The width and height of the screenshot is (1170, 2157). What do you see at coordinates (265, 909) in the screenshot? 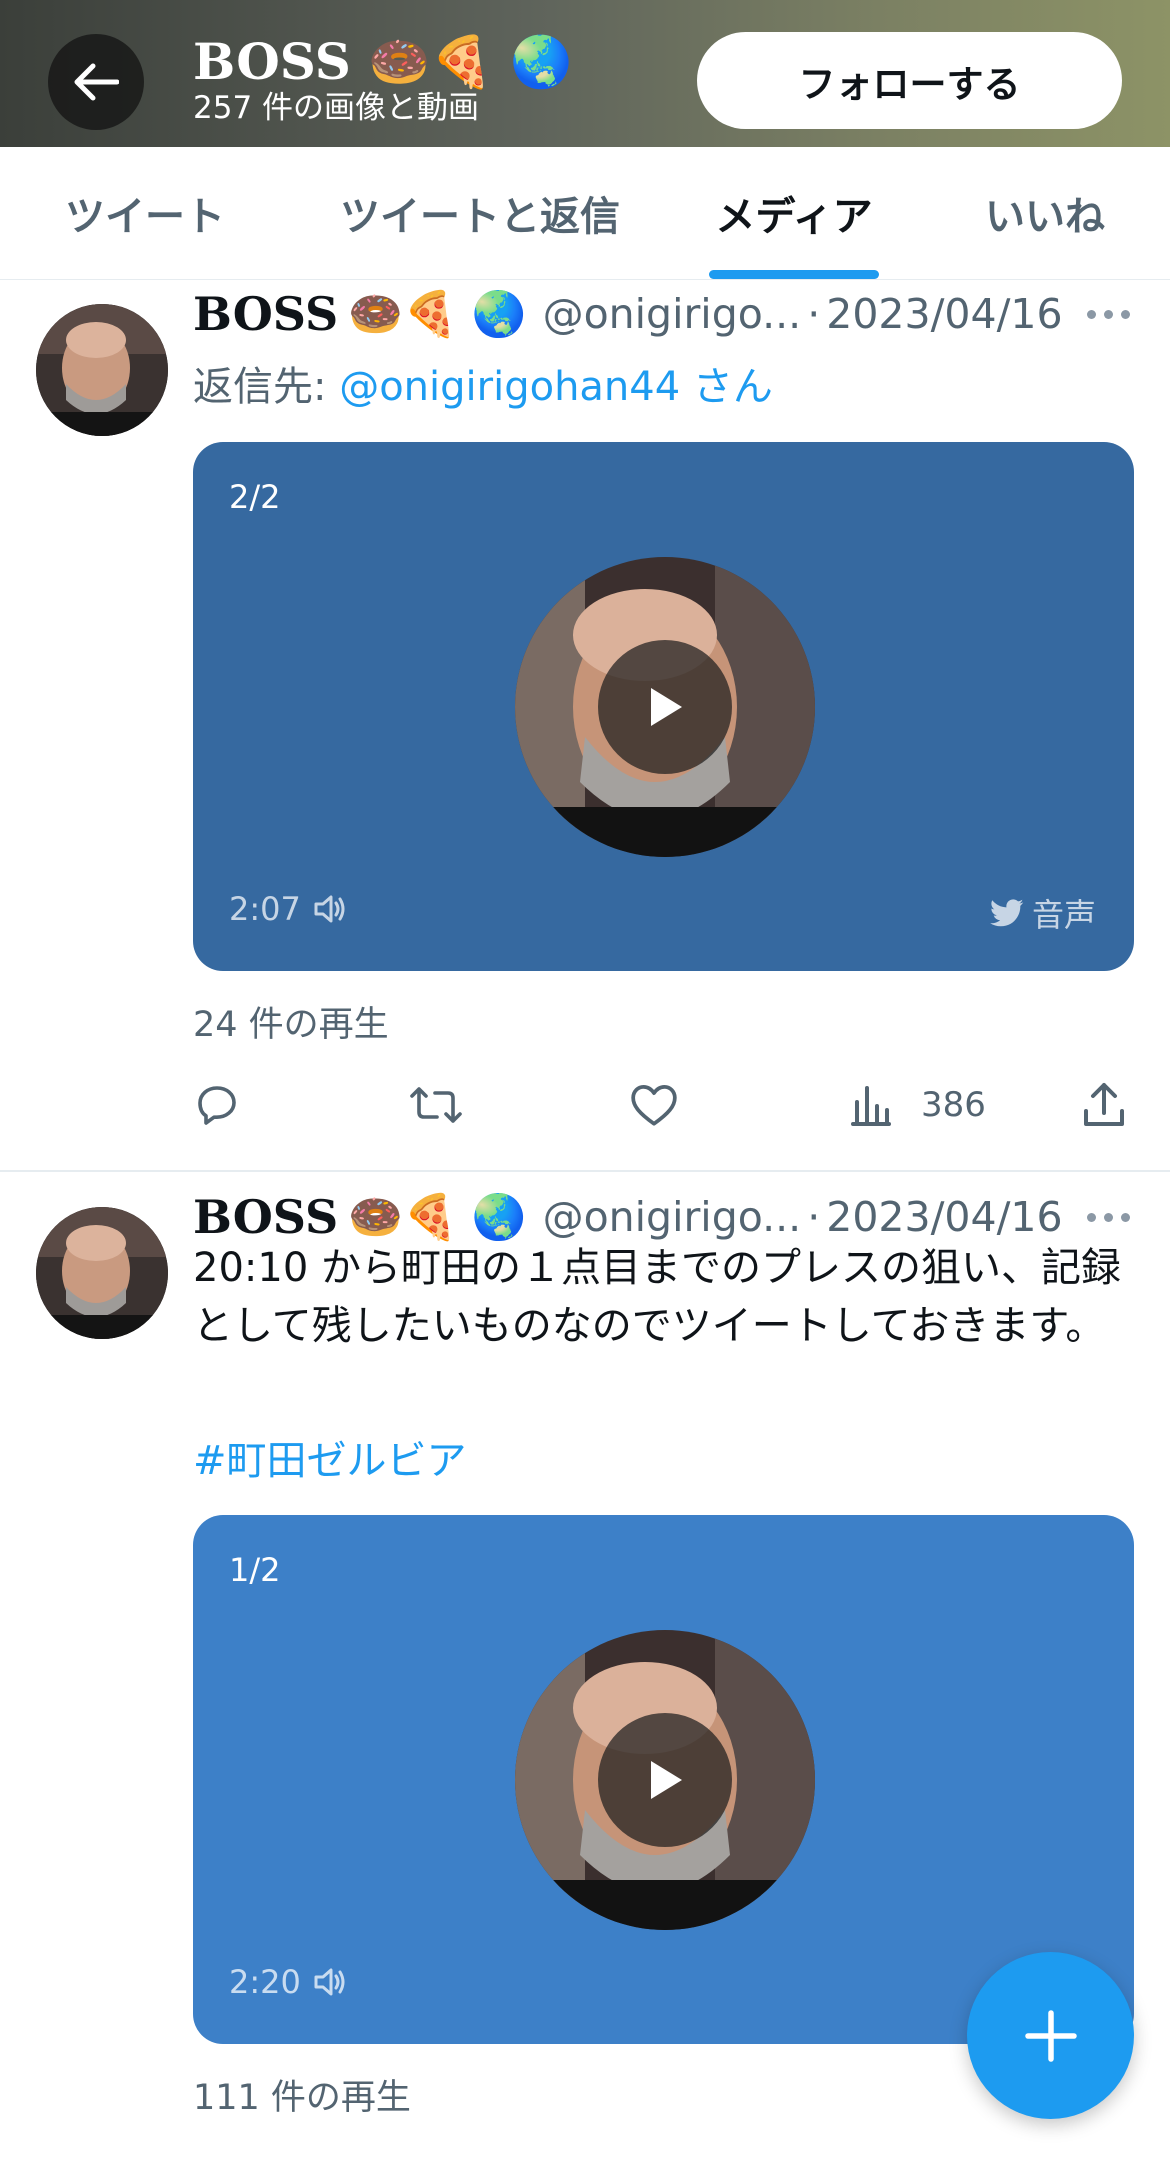
I see `duration-text: 2:07` at bounding box center [265, 909].